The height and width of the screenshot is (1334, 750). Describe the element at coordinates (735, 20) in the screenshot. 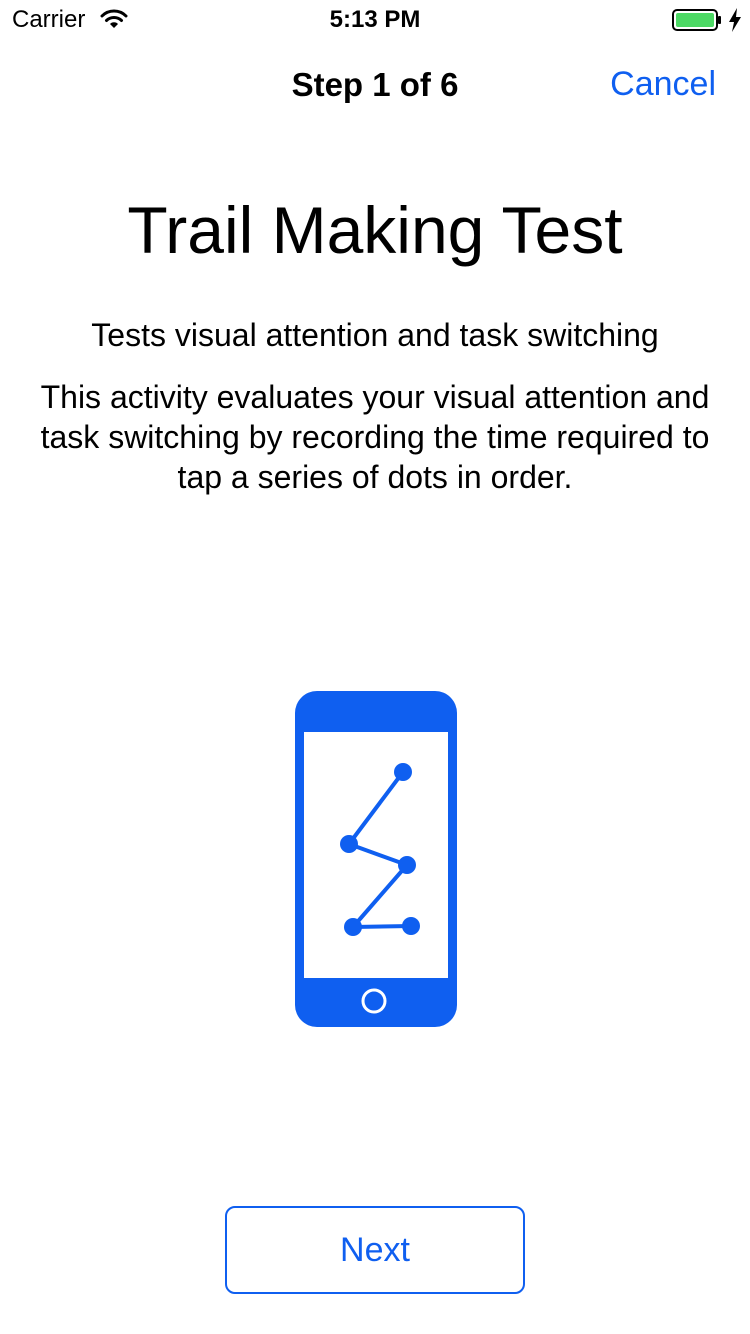

I see `charging-icon` at that location.